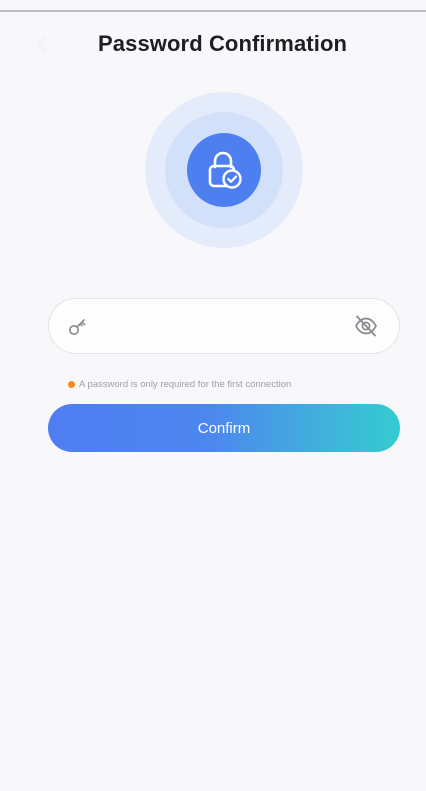  Describe the element at coordinates (366, 326) in the screenshot. I see `eye-off-icon` at that location.